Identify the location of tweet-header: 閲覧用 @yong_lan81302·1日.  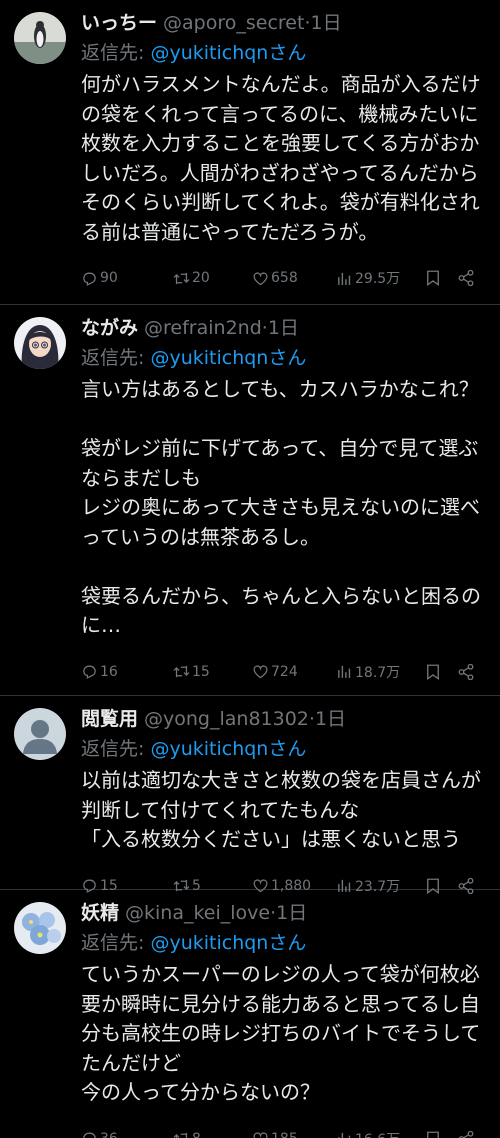
(283, 719).